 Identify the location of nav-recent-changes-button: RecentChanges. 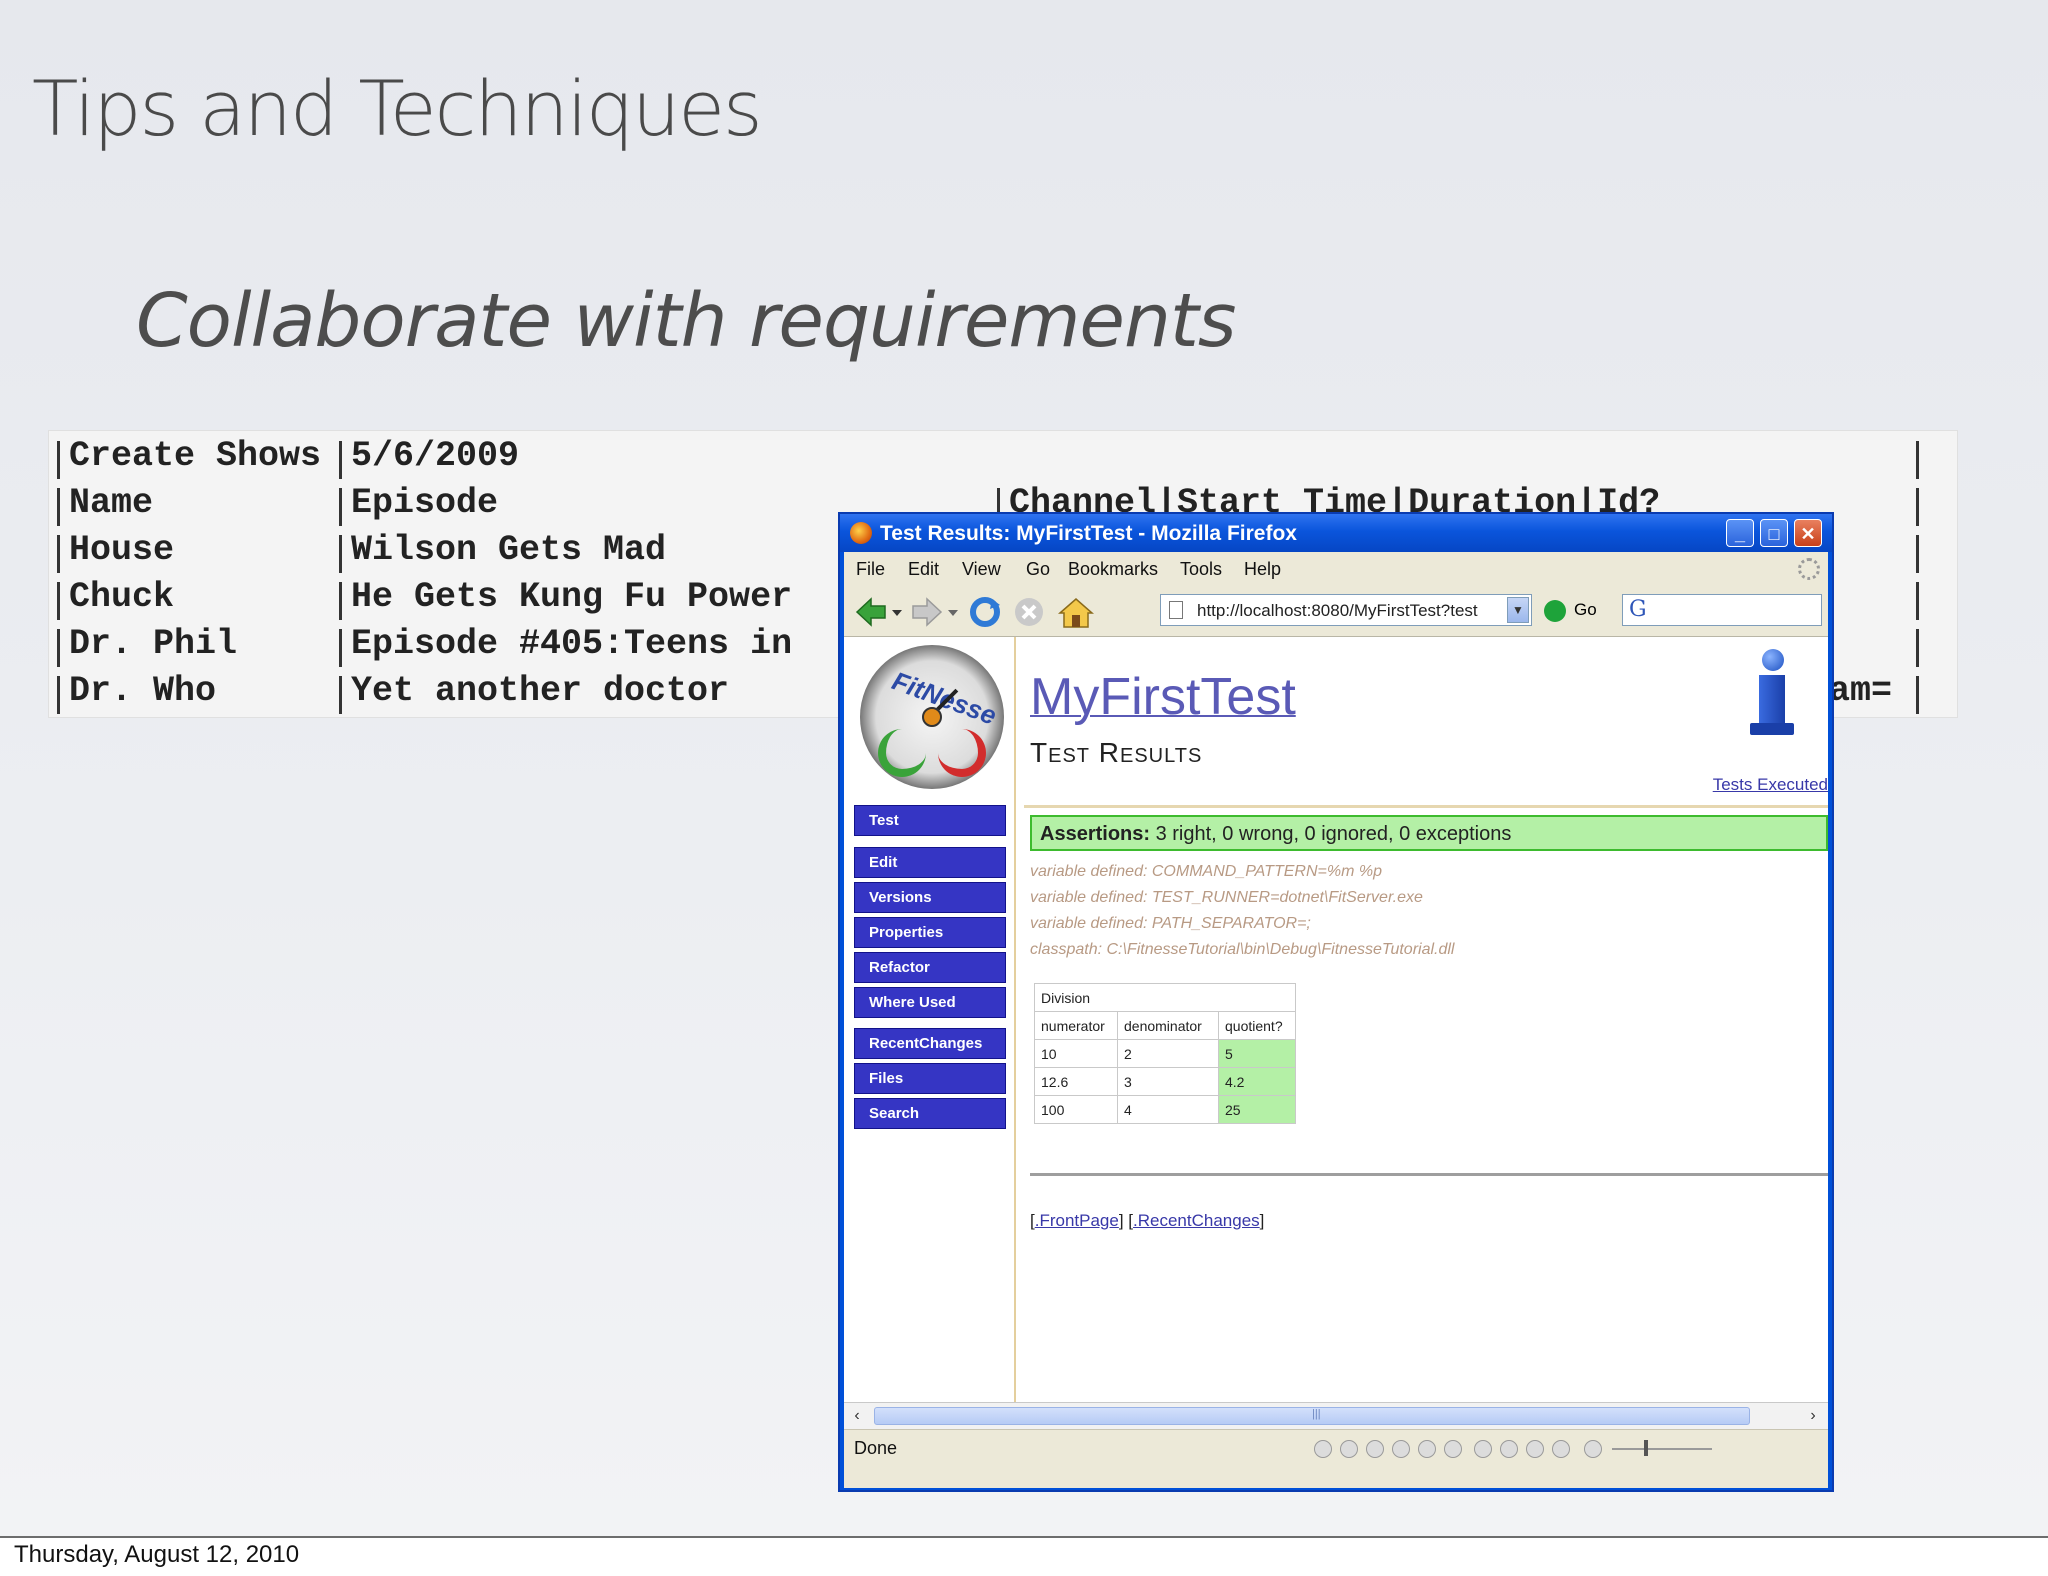
(930, 1043).